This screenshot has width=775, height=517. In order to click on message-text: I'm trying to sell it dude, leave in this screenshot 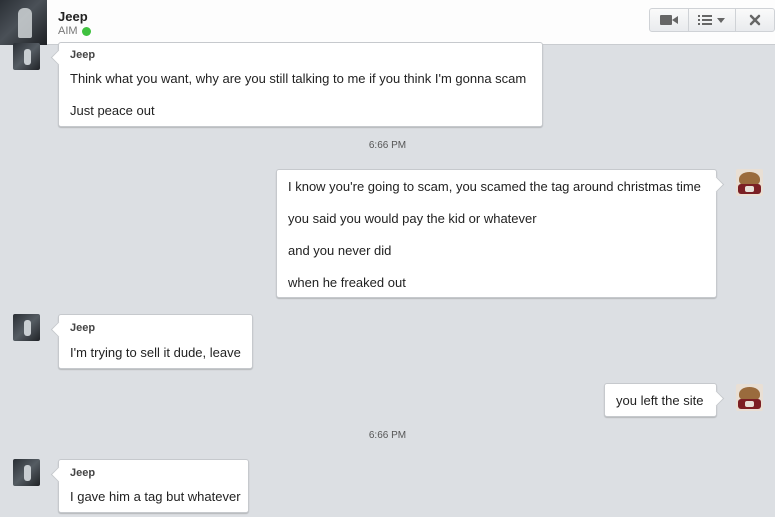, I will do `click(155, 352)`.